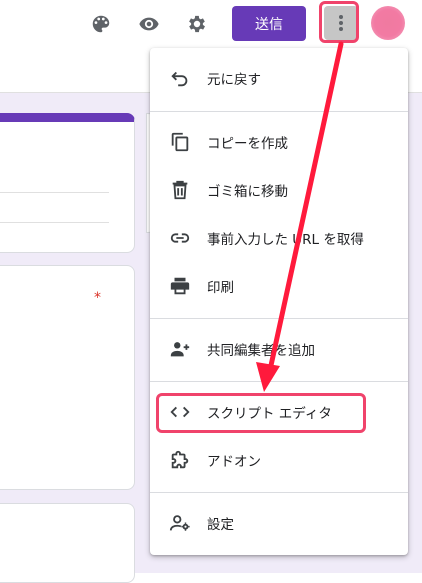 The image size is (422, 583). What do you see at coordinates (180, 190) in the screenshot?
I see `trash-icon` at bounding box center [180, 190].